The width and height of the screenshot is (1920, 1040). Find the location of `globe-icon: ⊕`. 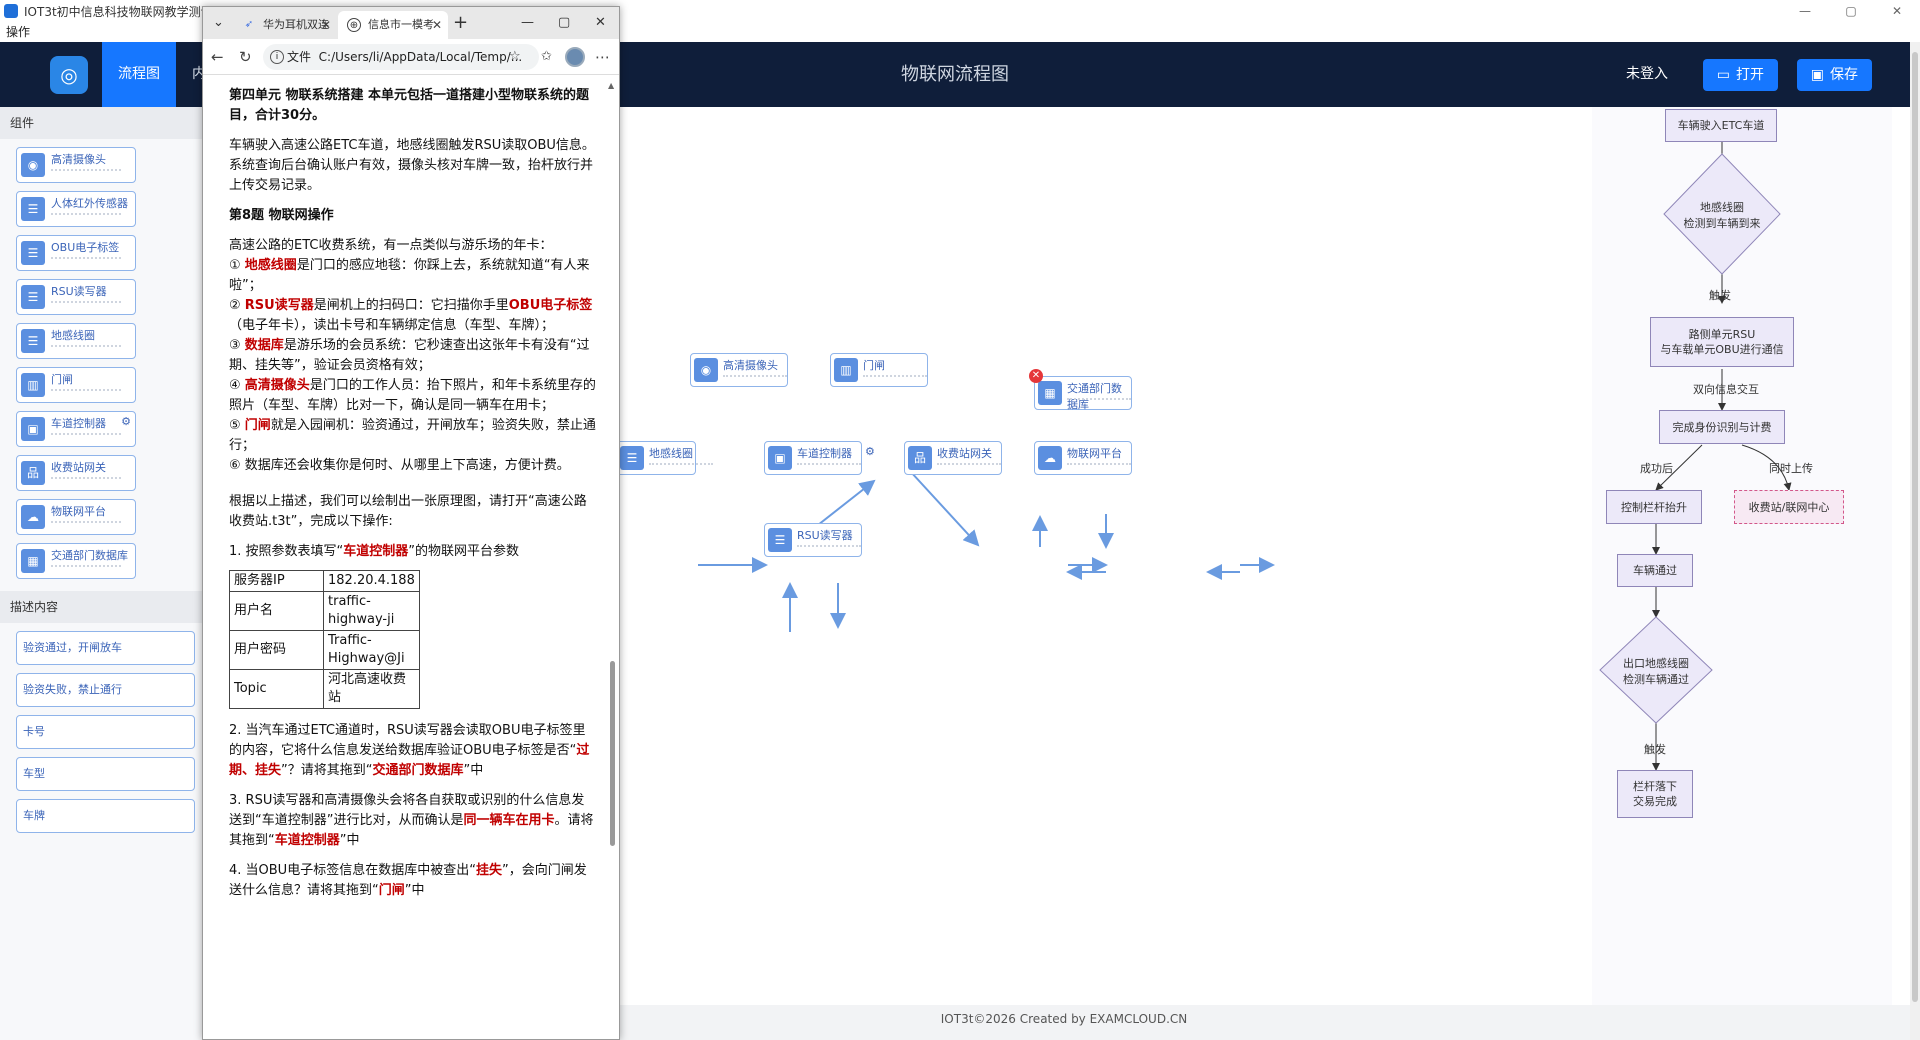

globe-icon: ⊕ is located at coordinates (354, 25).